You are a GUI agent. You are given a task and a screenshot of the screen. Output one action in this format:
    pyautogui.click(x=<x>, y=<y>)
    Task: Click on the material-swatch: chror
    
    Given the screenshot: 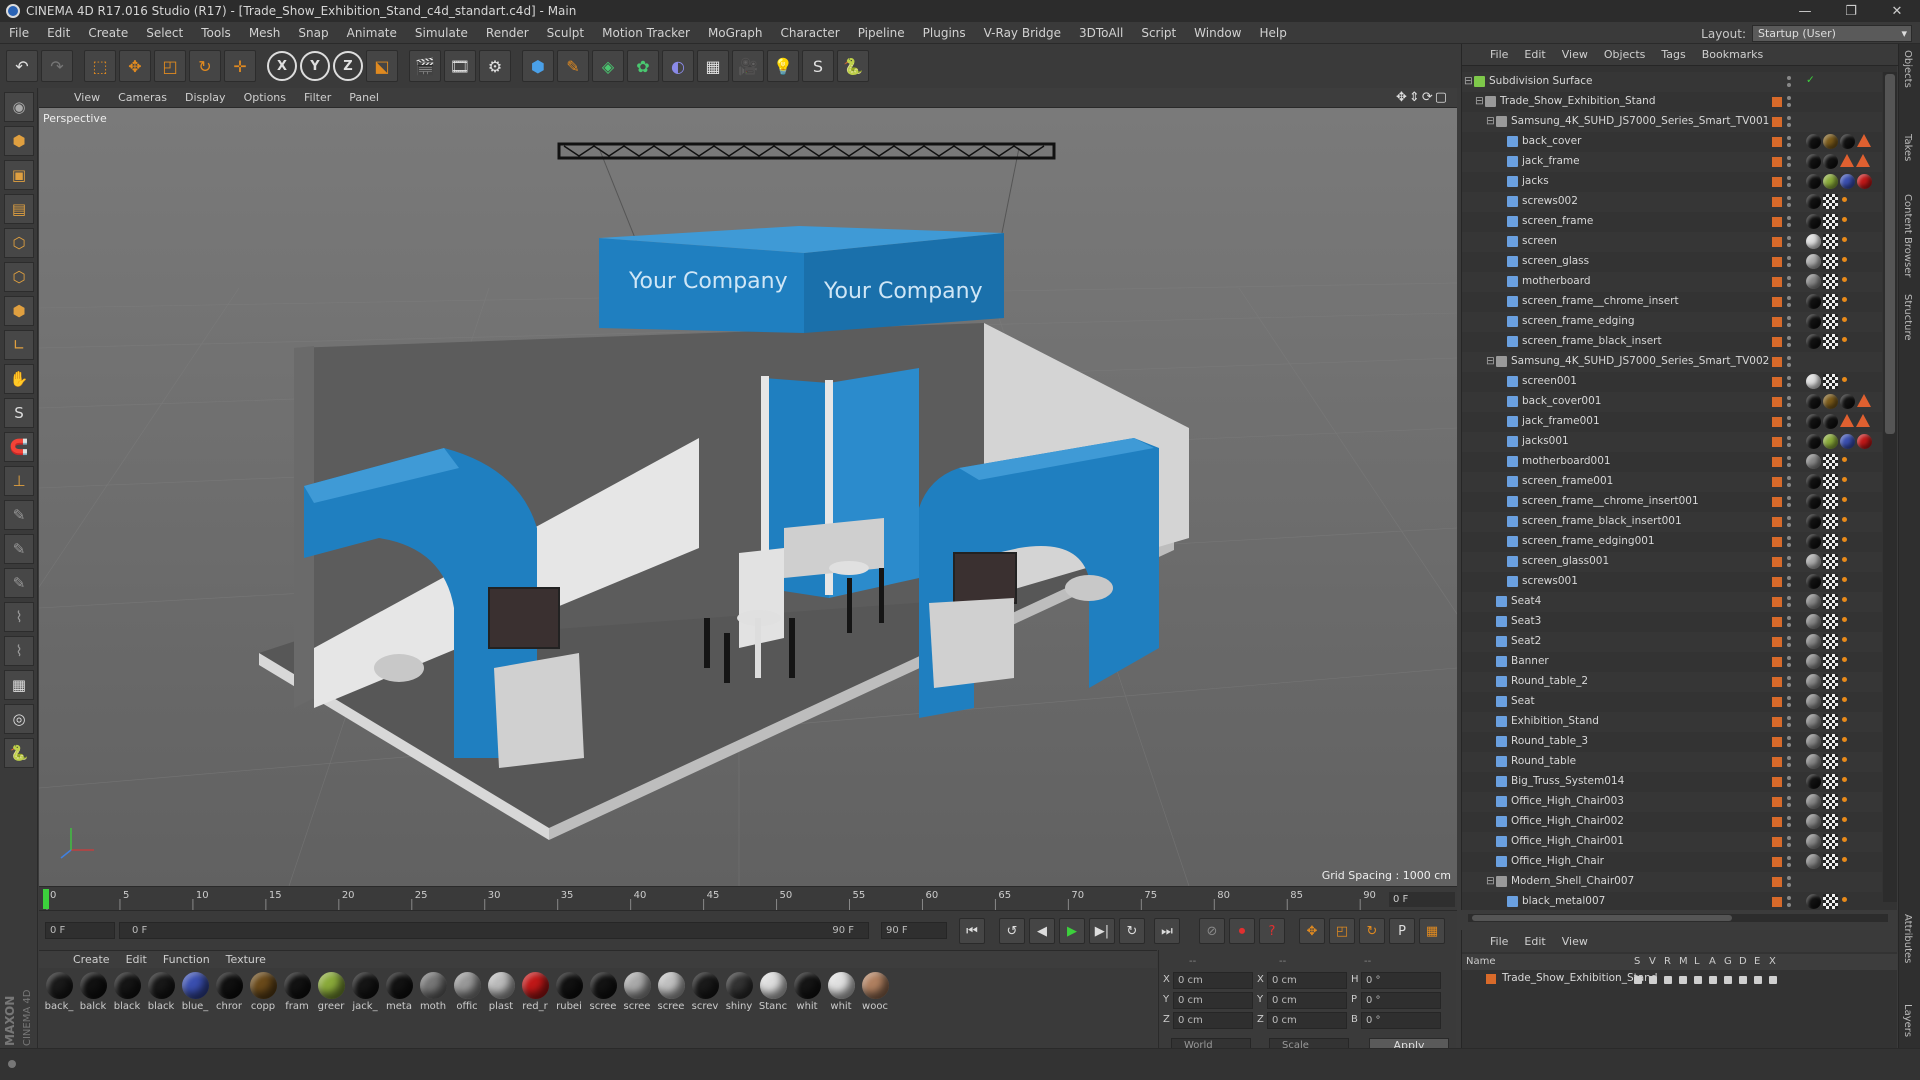 What is the action you would take?
    pyautogui.click(x=229, y=1010)
    